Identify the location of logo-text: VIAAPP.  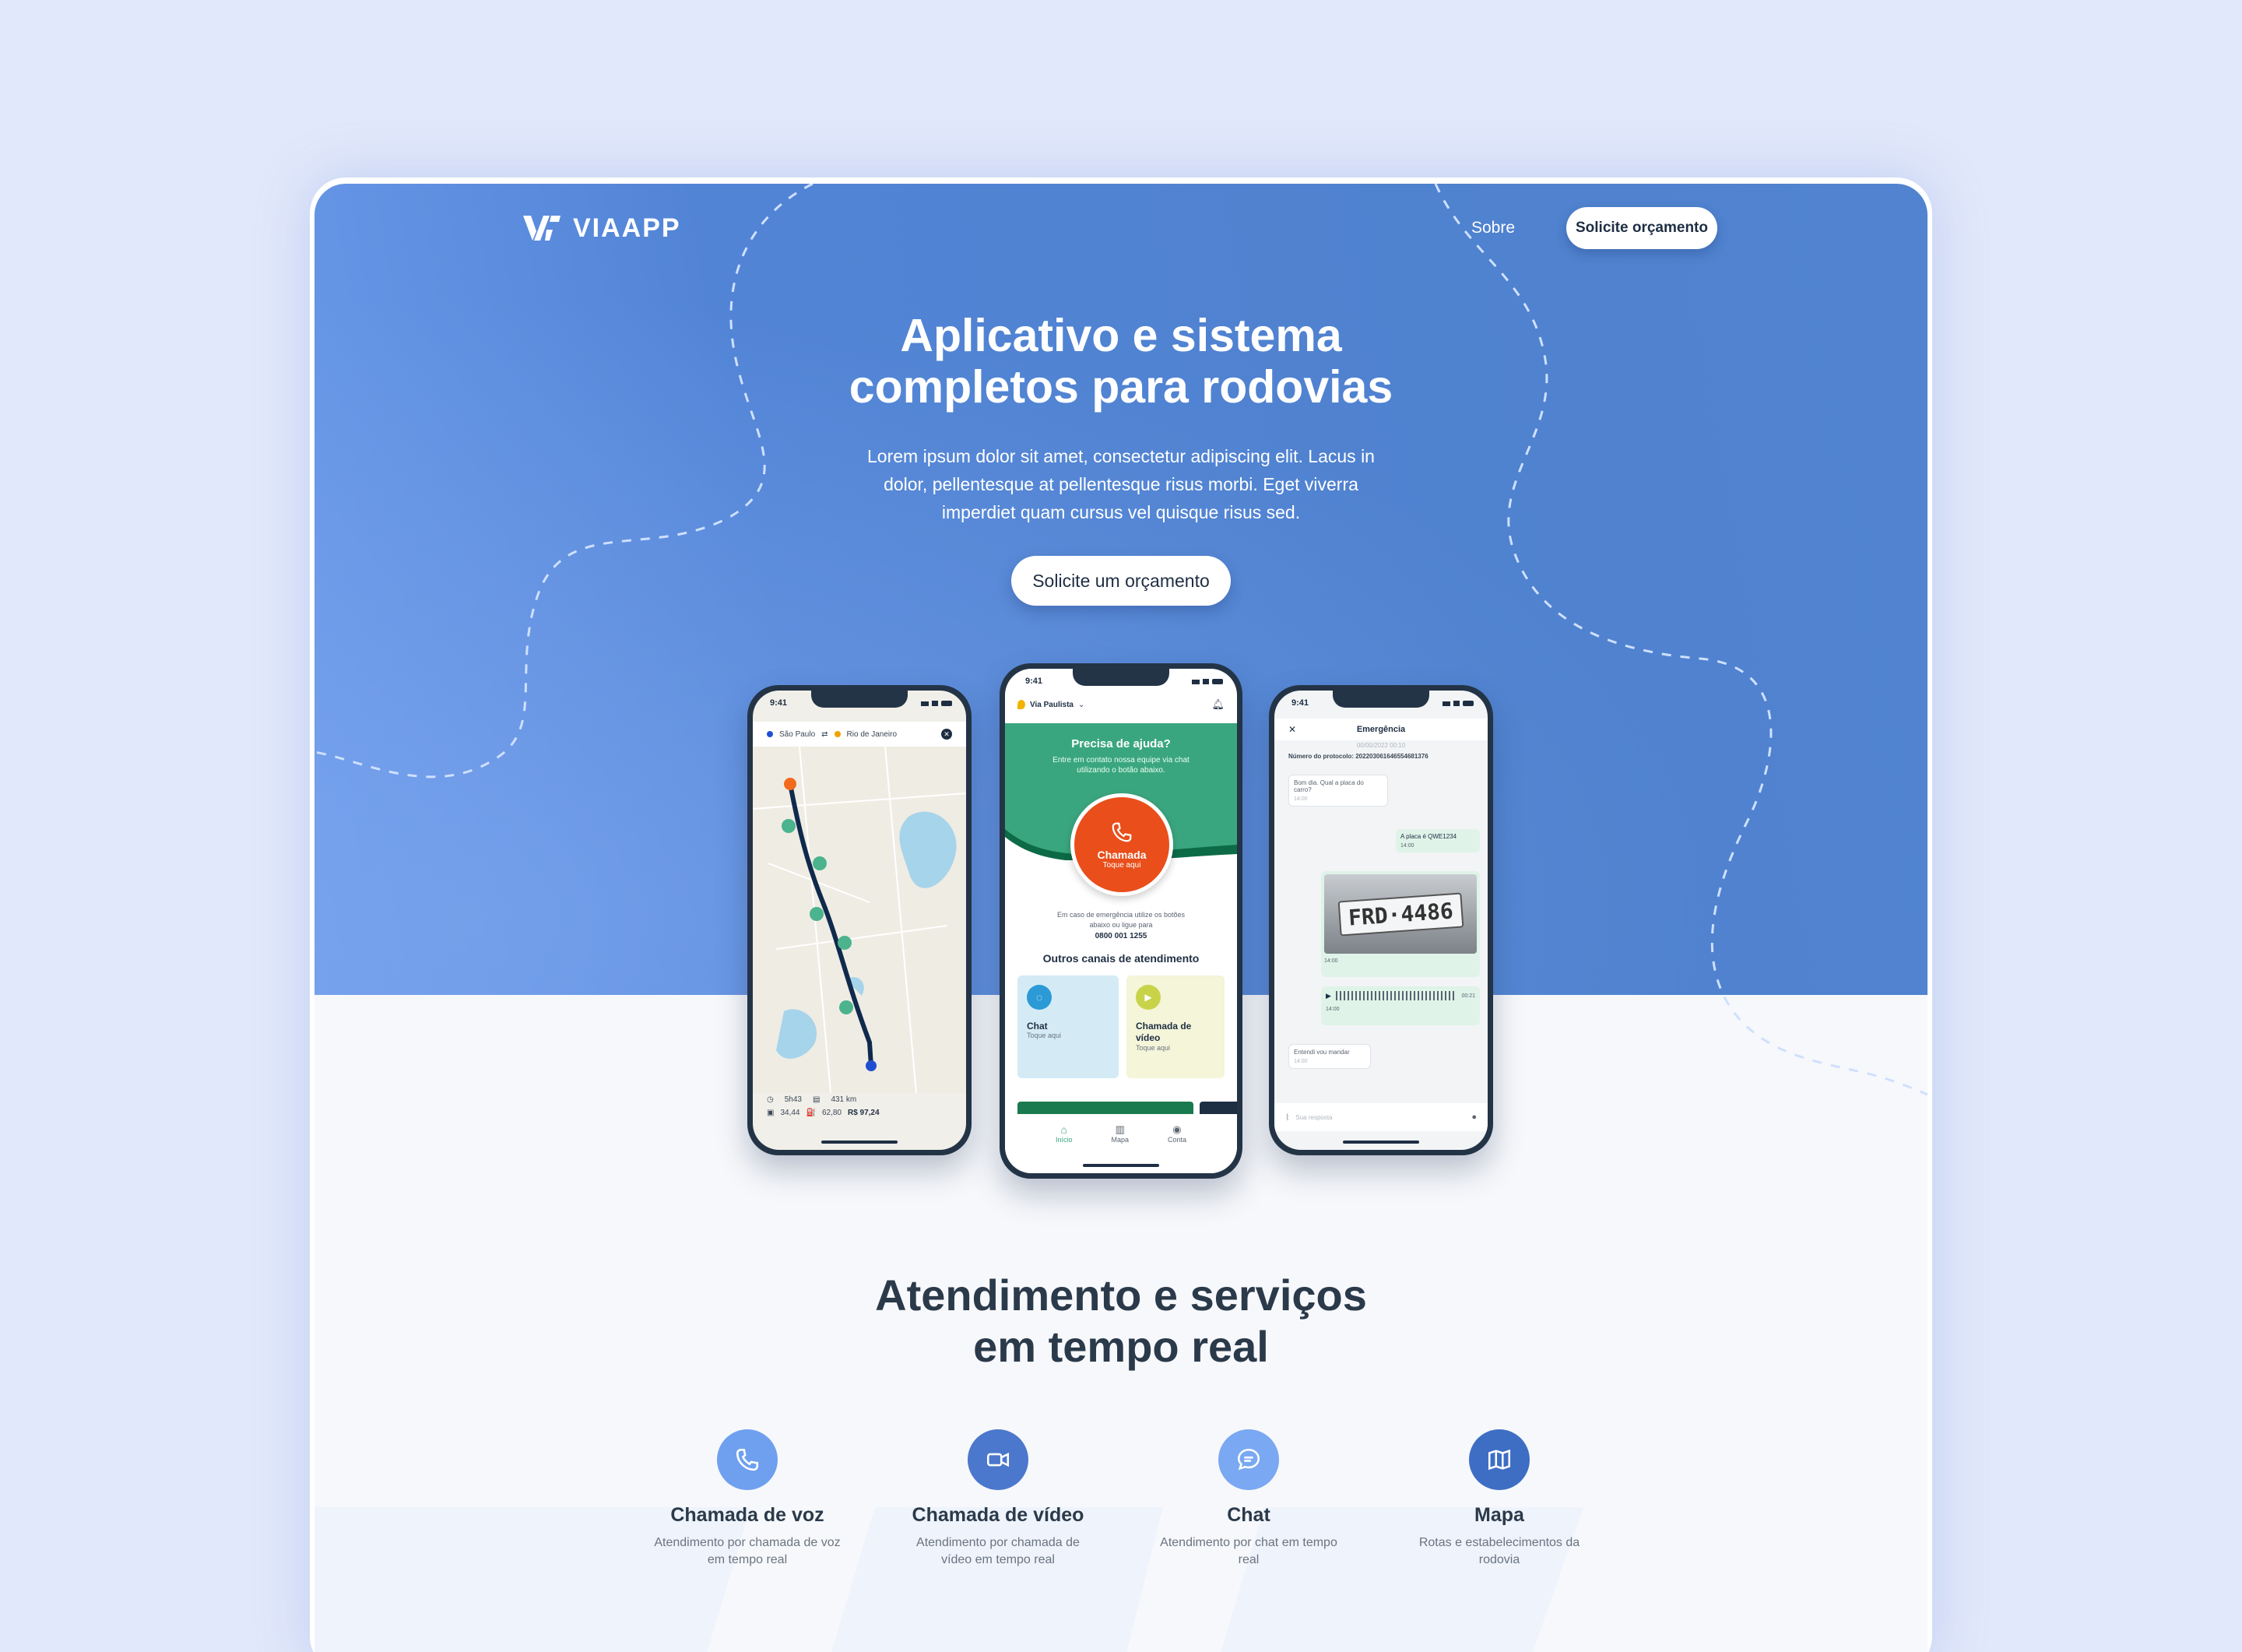
(627, 228).